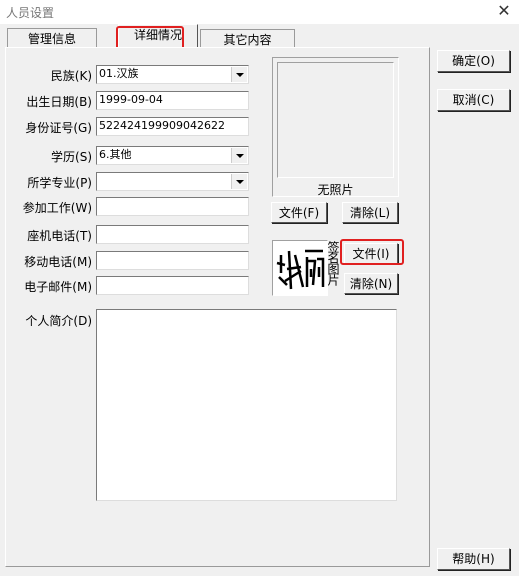  Describe the element at coordinates (51, 39) in the screenshot. I see `tab-label: 管理信息` at that location.